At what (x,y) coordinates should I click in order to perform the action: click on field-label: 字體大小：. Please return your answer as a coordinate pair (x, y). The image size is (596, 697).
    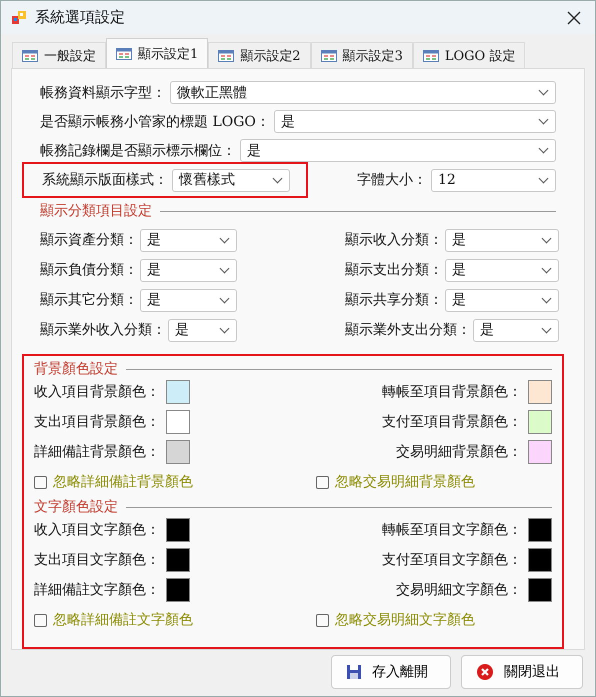
    Looking at the image, I should click on (391, 180).